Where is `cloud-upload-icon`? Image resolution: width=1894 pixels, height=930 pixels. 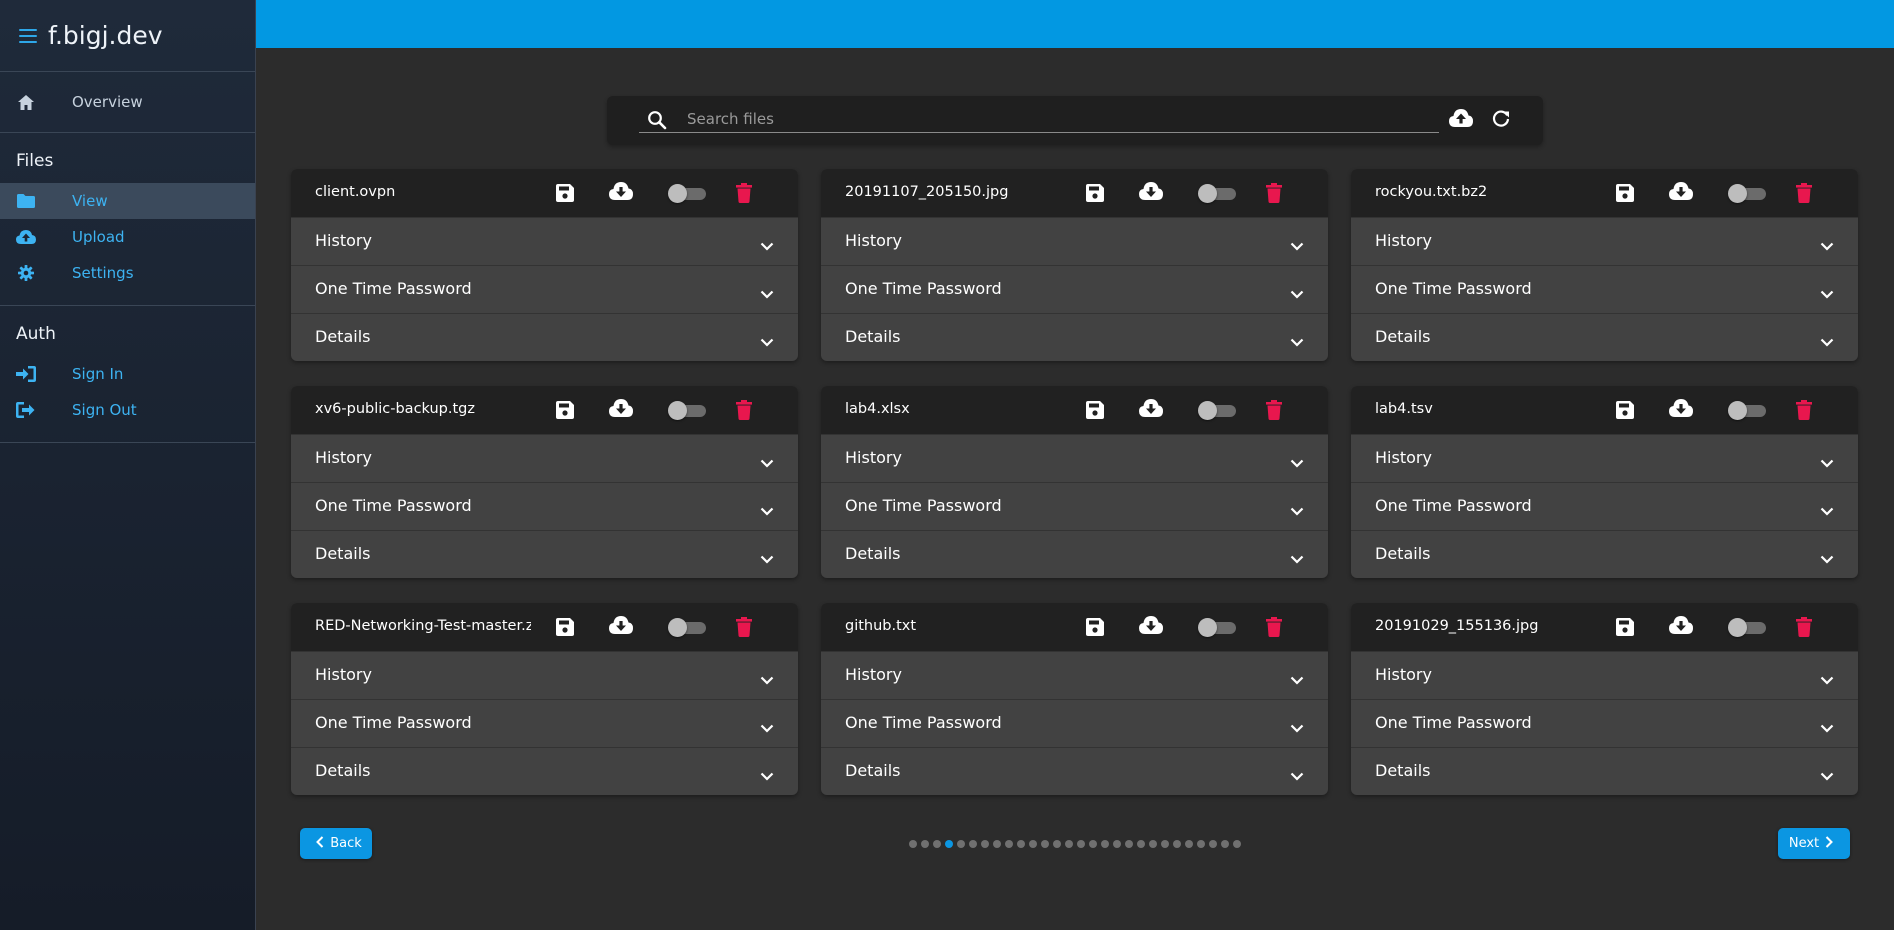
cloud-upload-icon is located at coordinates (1461, 120).